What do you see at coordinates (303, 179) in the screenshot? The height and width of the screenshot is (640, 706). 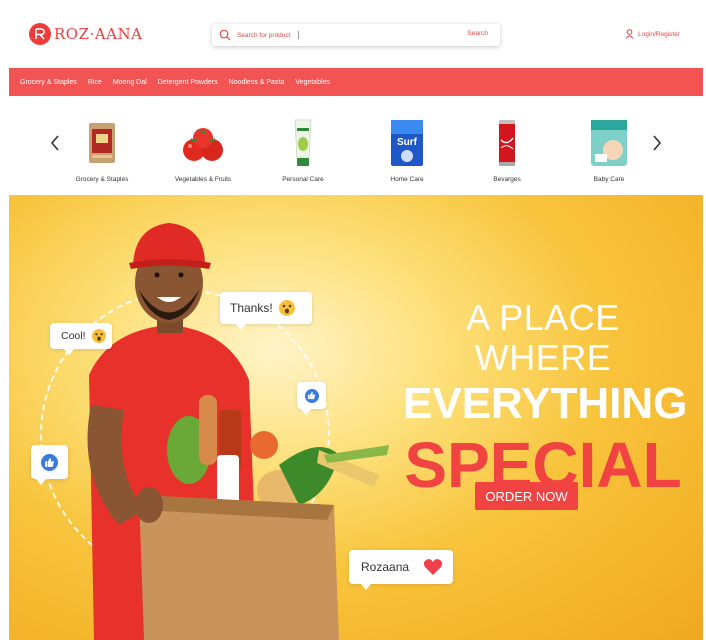 I see `category-label: Personal Care` at bounding box center [303, 179].